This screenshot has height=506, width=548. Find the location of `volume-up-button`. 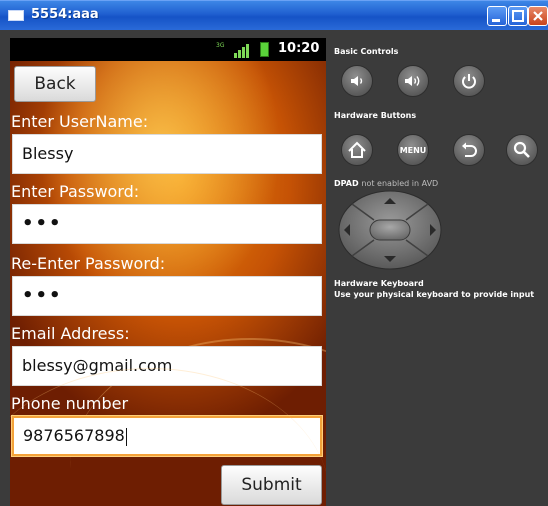

volume-up-button is located at coordinates (413, 81).